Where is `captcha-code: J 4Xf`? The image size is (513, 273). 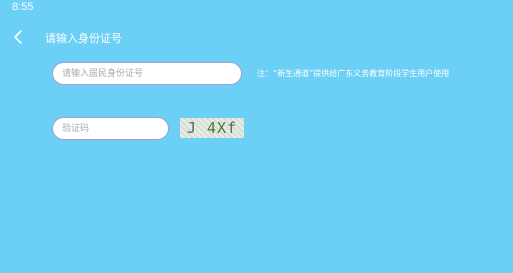 captcha-code: J 4Xf is located at coordinates (212, 128).